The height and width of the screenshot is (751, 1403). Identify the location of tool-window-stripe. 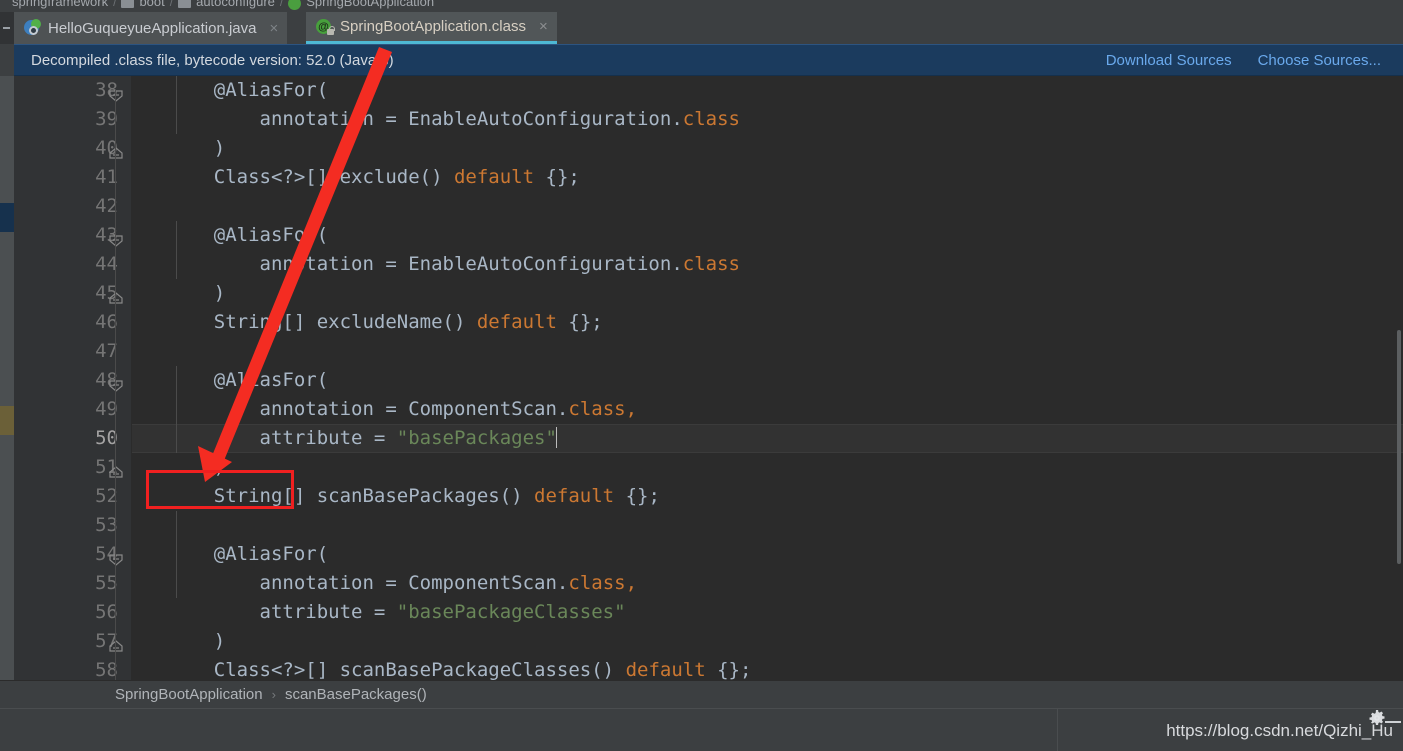
(7, 28).